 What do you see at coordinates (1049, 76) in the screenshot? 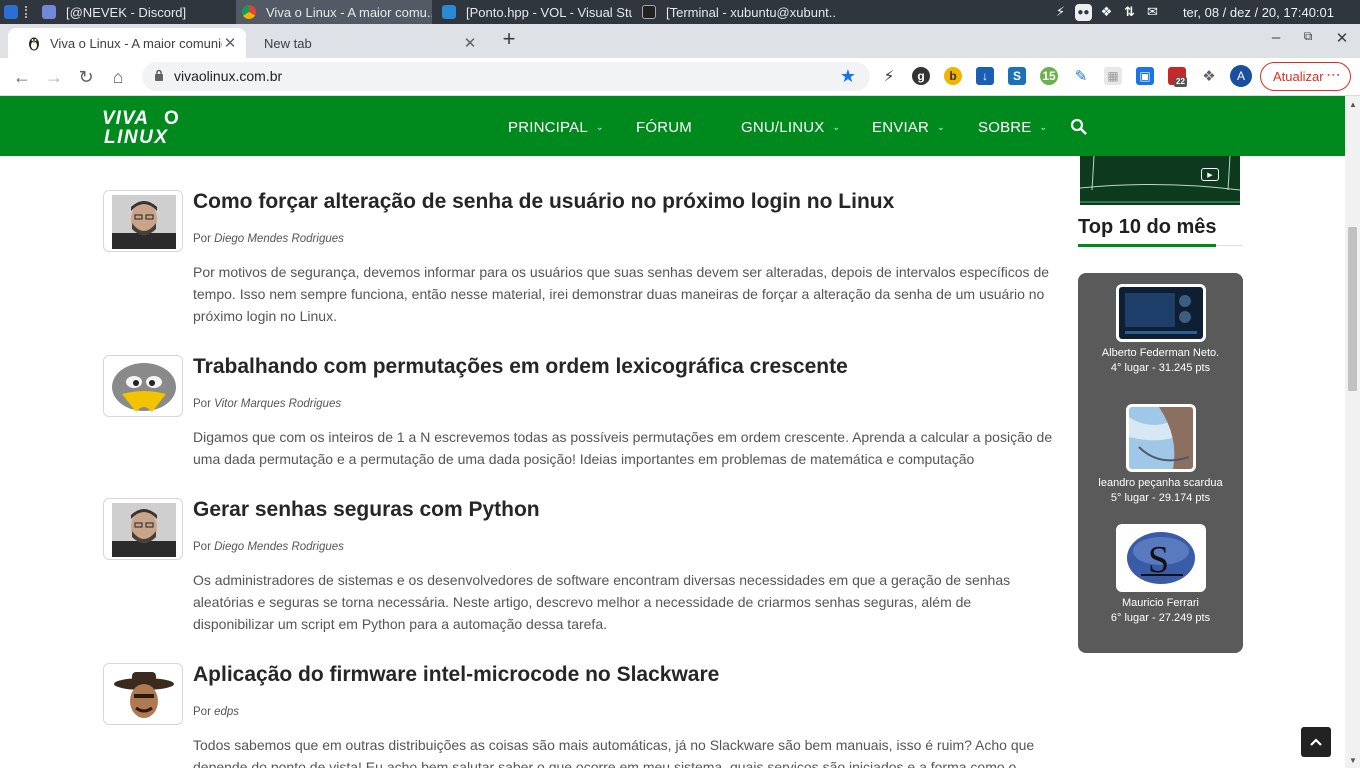
I see `extension-green-icon: 15` at bounding box center [1049, 76].